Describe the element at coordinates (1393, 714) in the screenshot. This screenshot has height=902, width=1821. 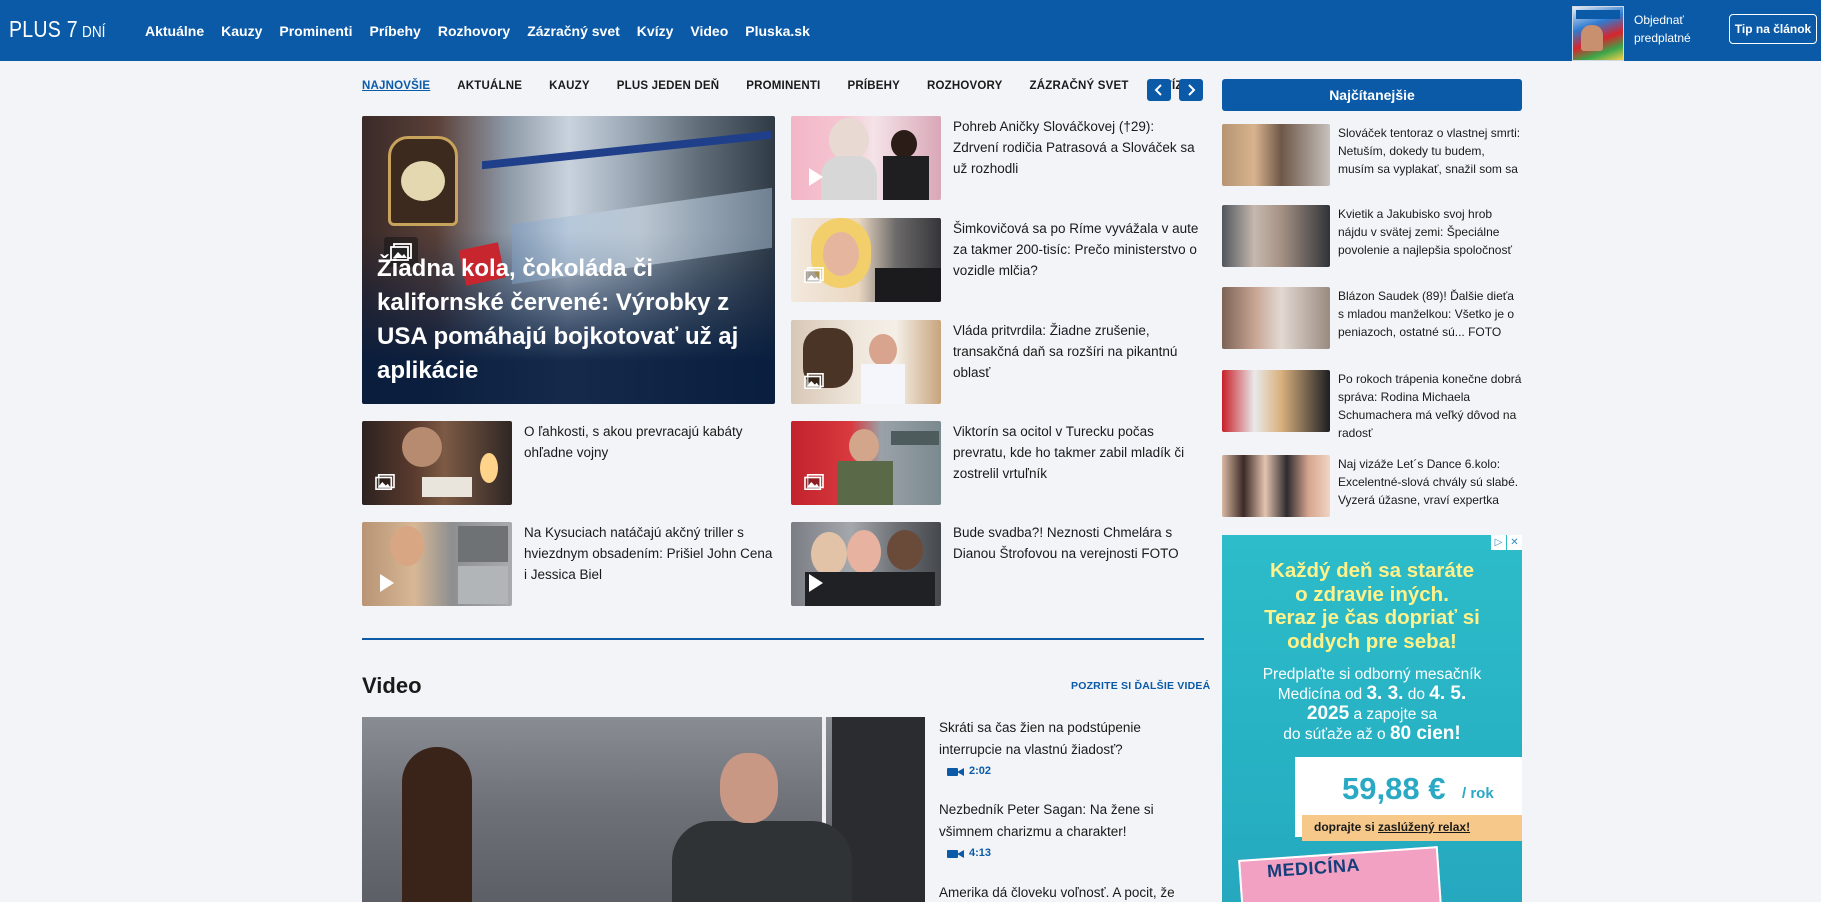
I see `ad-text: a zapojte sa` at that location.